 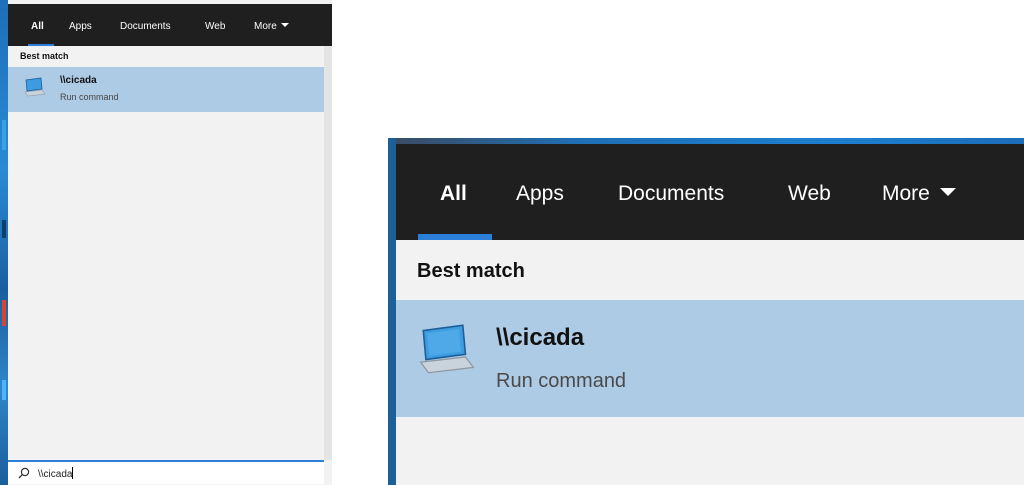 What do you see at coordinates (73, 473) in the screenshot?
I see `text-cursor` at bounding box center [73, 473].